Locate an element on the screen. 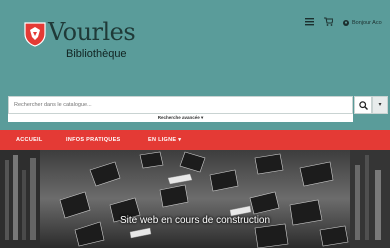  nav-item-infos-pratiques: INFOS PRATIQUES is located at coordinates (93, 140).